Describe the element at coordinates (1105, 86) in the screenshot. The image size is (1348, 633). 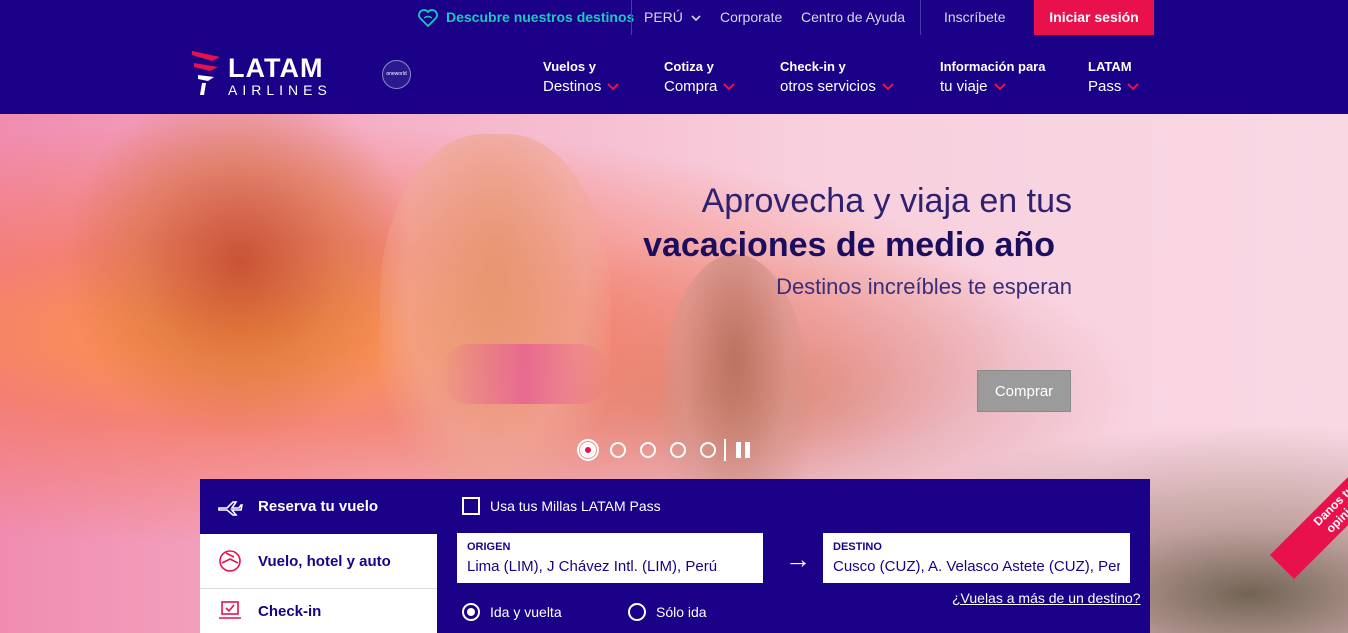
I see `menu-label-line2: Pass` at that location.